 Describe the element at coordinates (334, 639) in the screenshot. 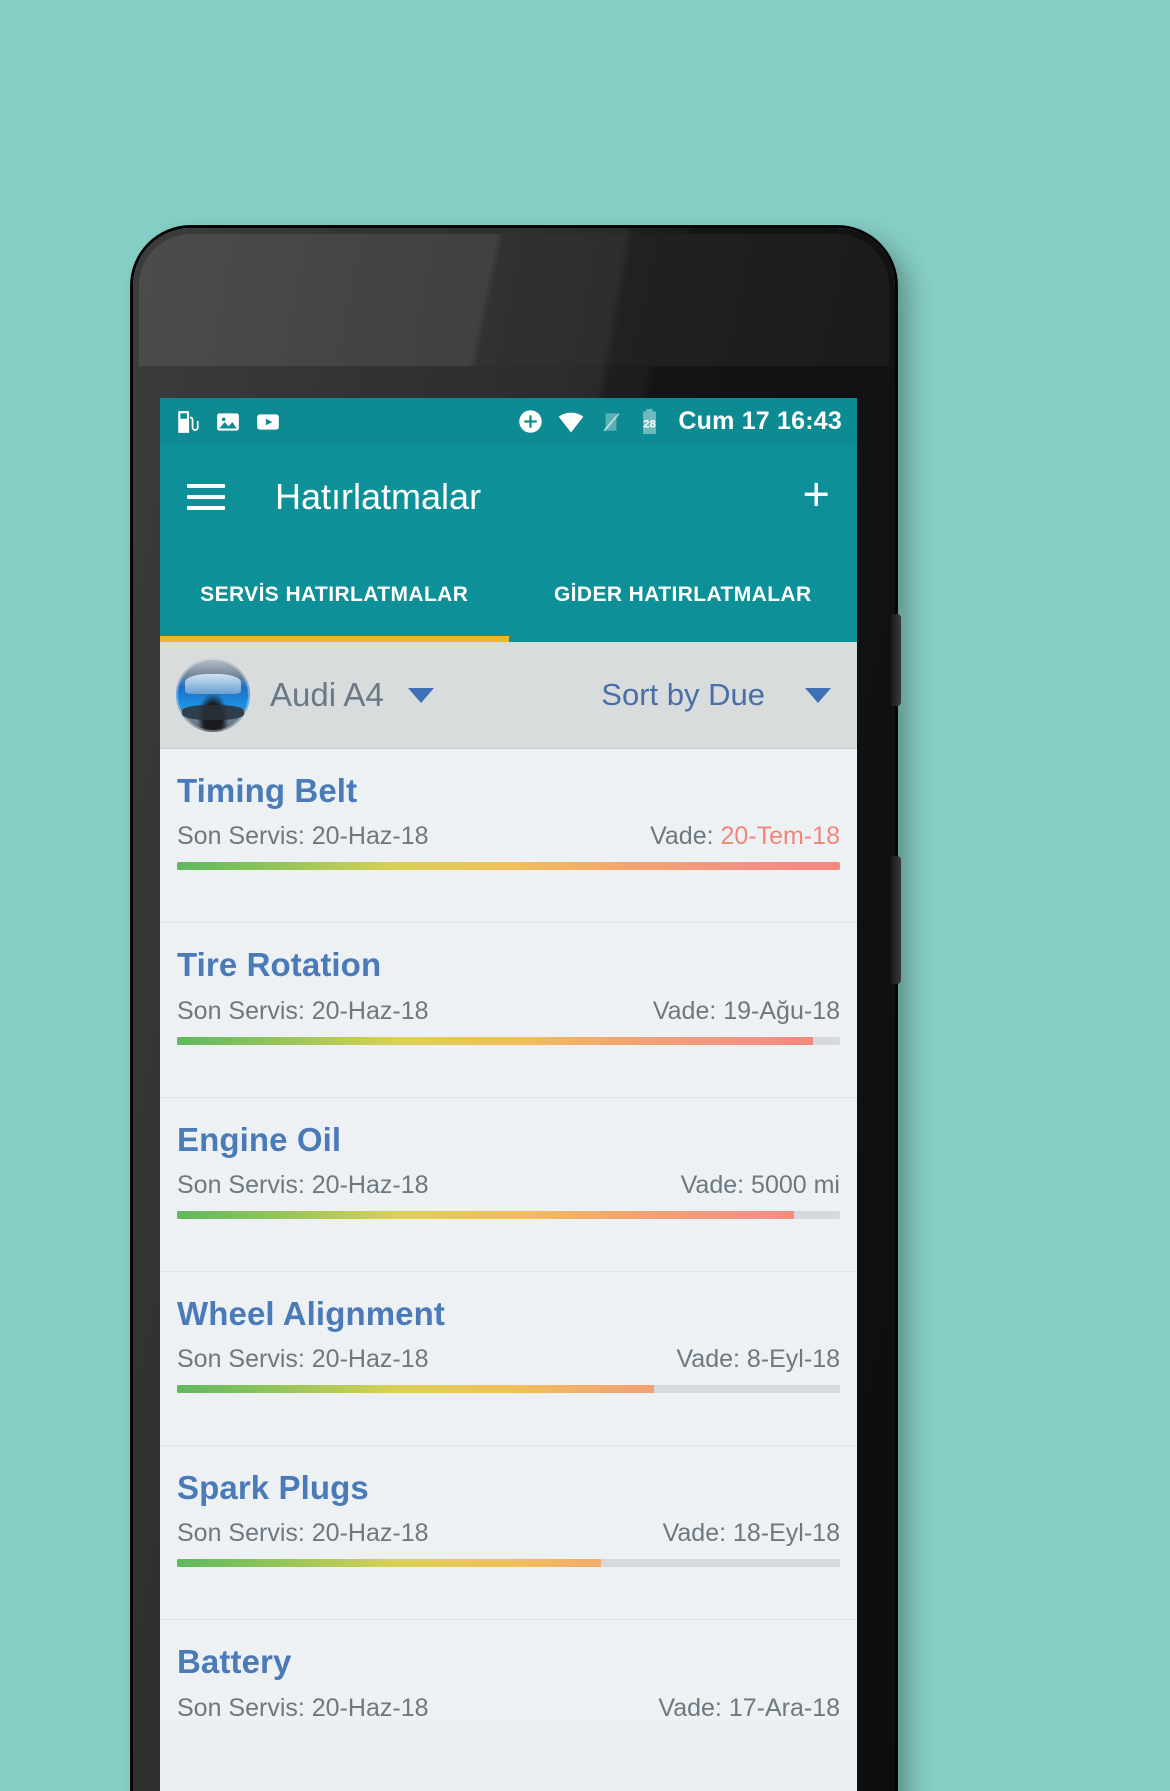

I see `tab-active-indicator` at that location.